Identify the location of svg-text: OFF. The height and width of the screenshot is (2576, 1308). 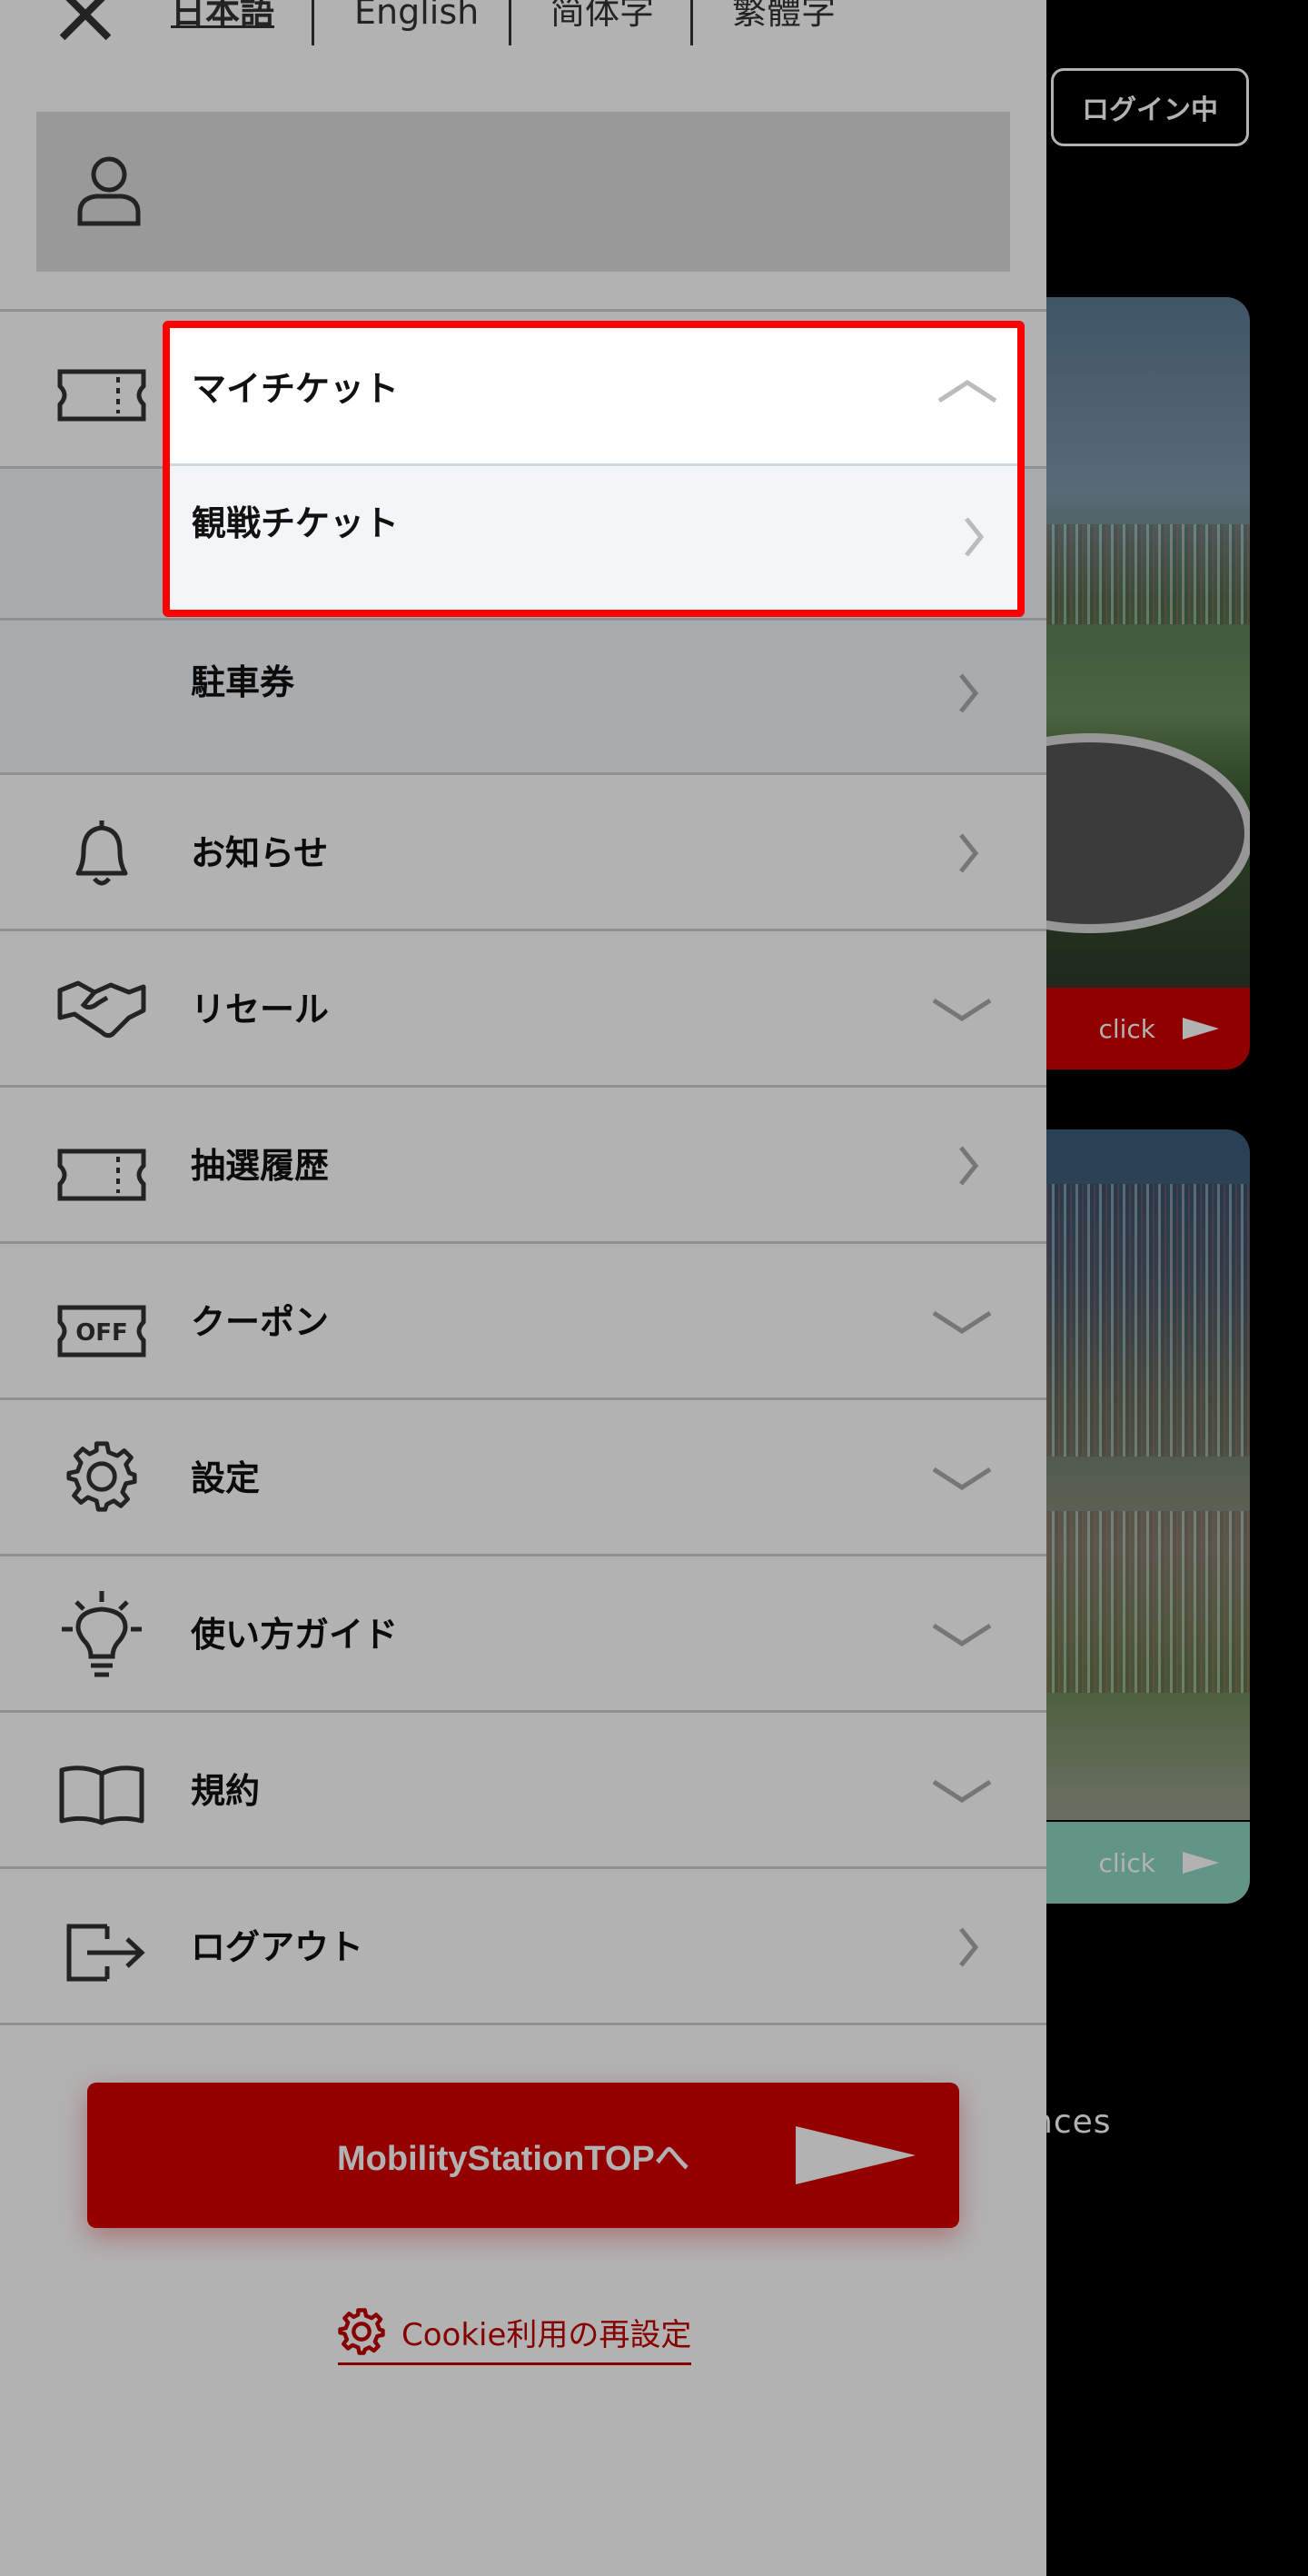
(101, 1333).